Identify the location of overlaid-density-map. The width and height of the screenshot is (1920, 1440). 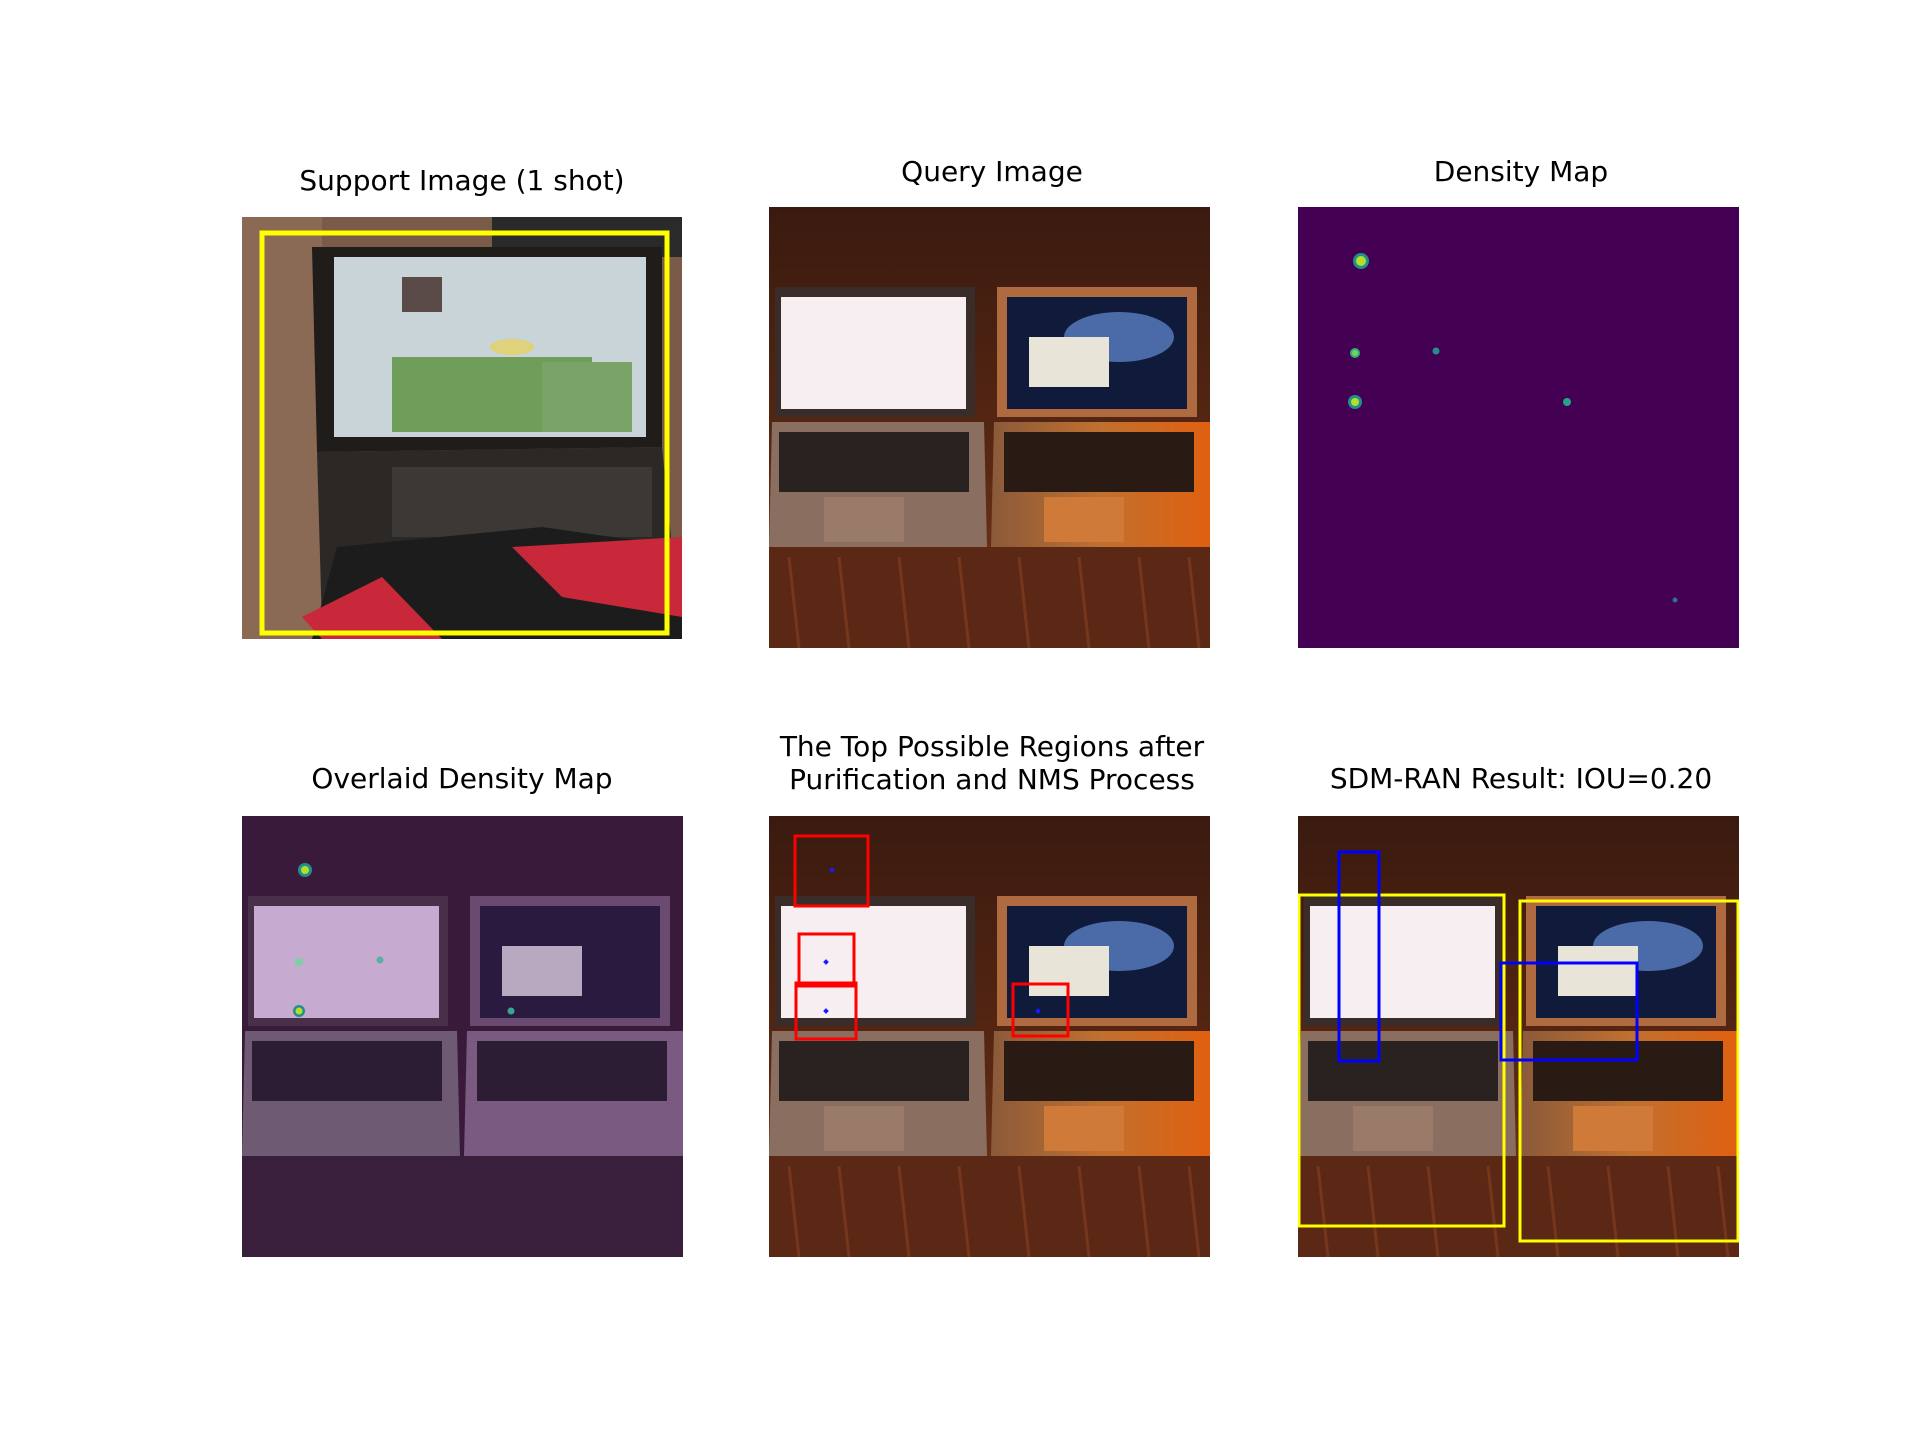
(462, 1036).